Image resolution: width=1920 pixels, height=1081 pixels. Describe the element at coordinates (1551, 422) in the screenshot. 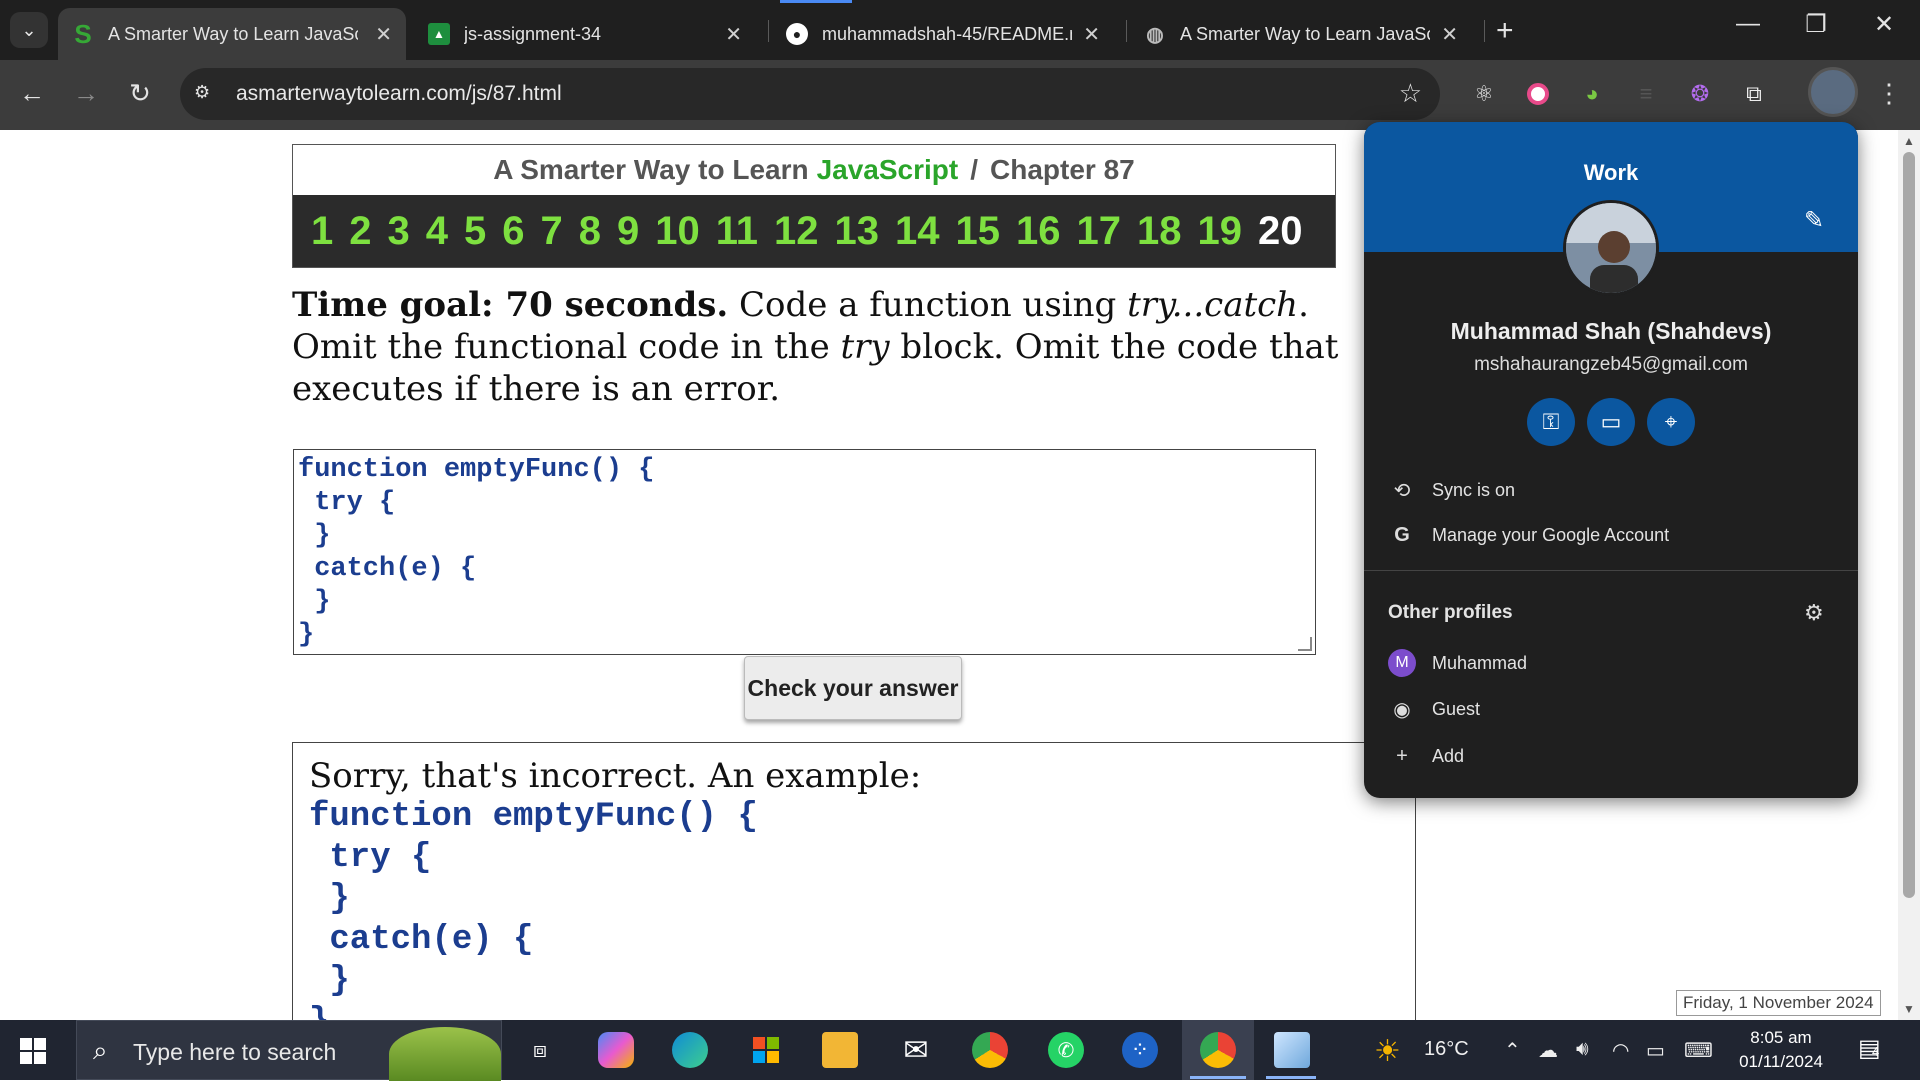

I see `password-key-icon: ⚿` at that location.